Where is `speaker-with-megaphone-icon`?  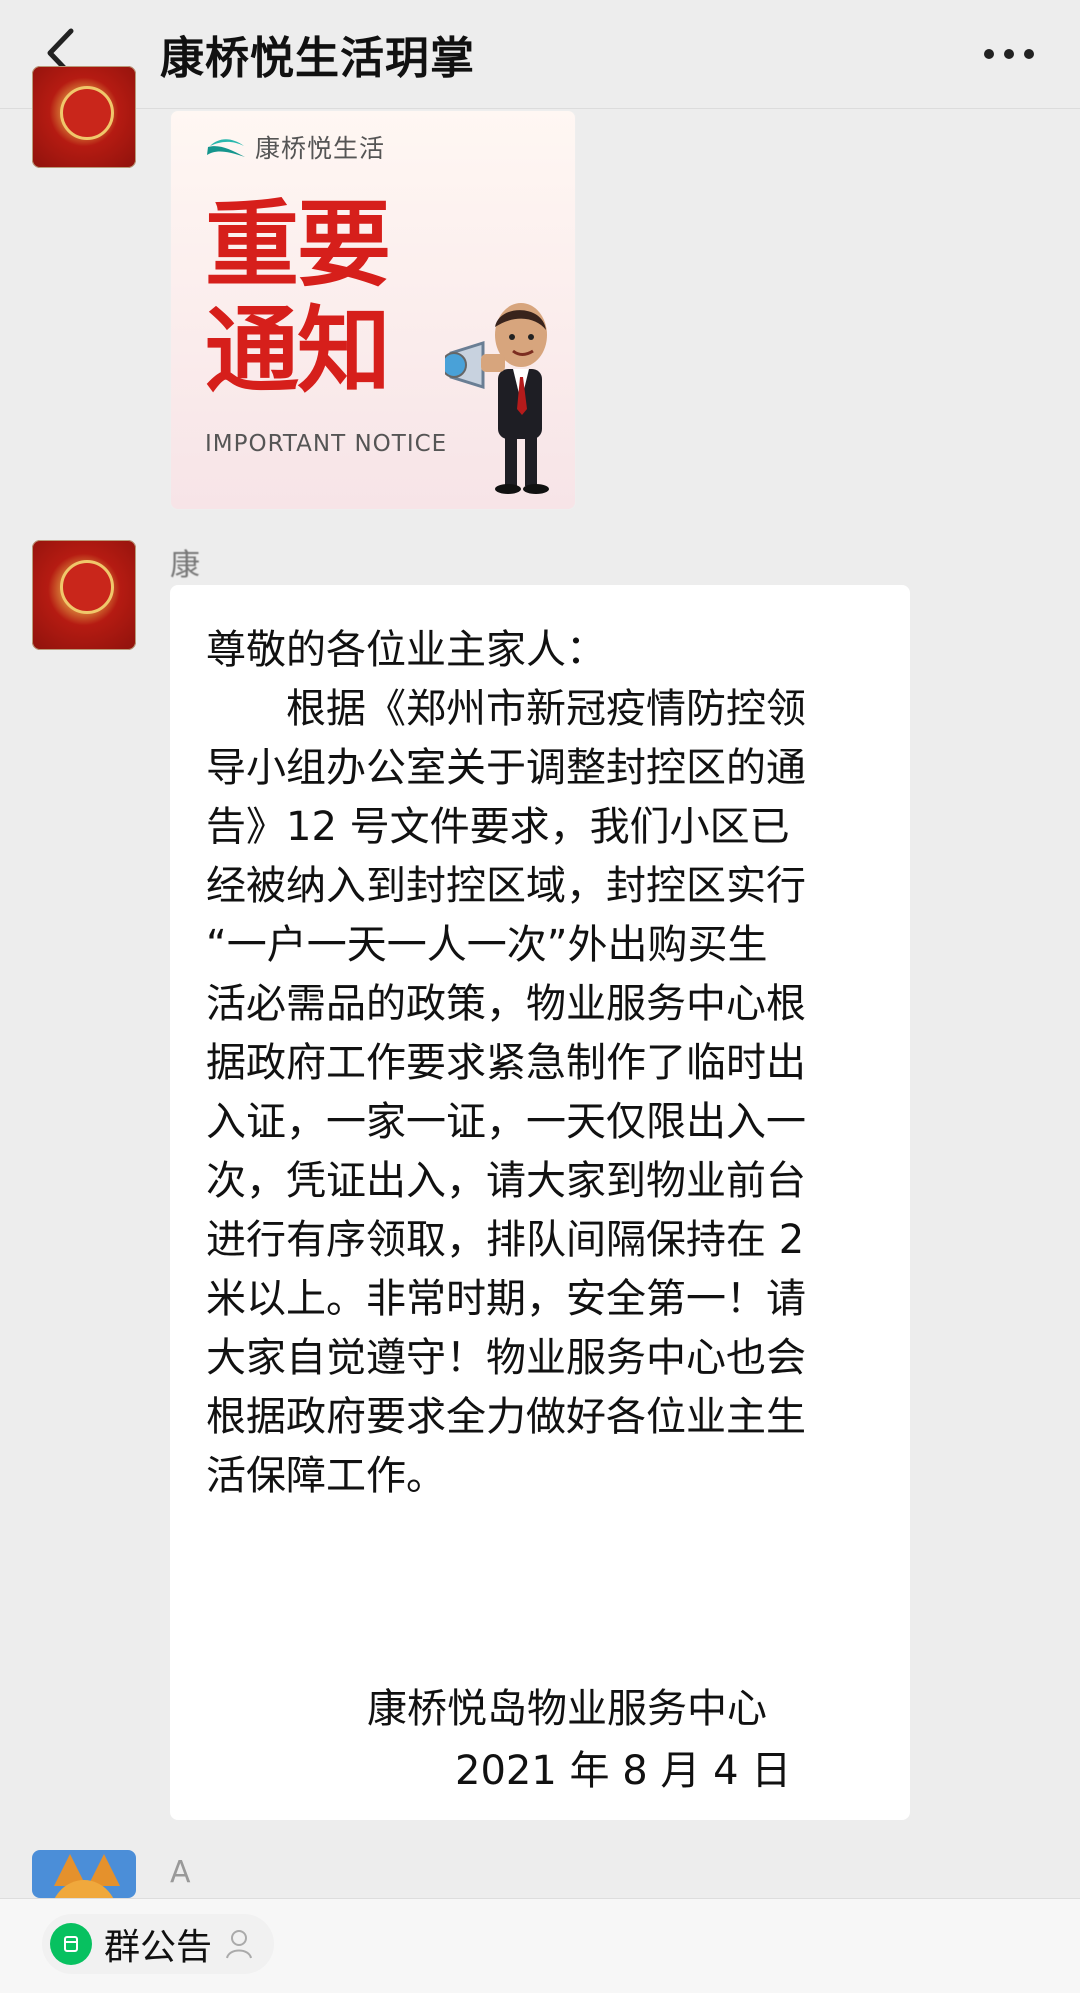 speaker-with-megaphone-icon is located at coordinates (497, 398).